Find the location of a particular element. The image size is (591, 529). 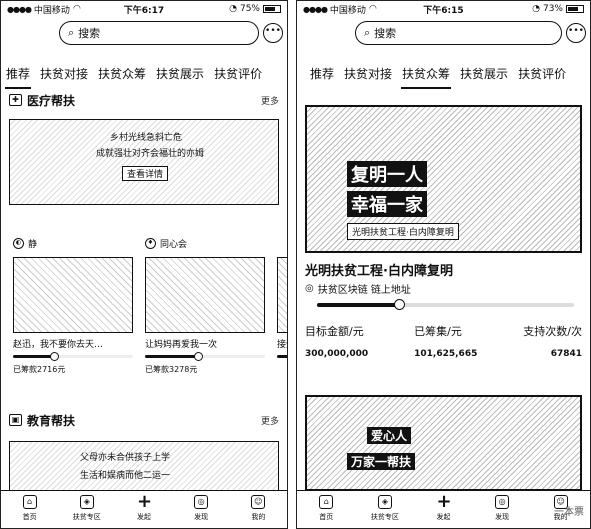

project-org: ◎ 扶贫区块链 链上地址 is located at coordinates (358, 288).